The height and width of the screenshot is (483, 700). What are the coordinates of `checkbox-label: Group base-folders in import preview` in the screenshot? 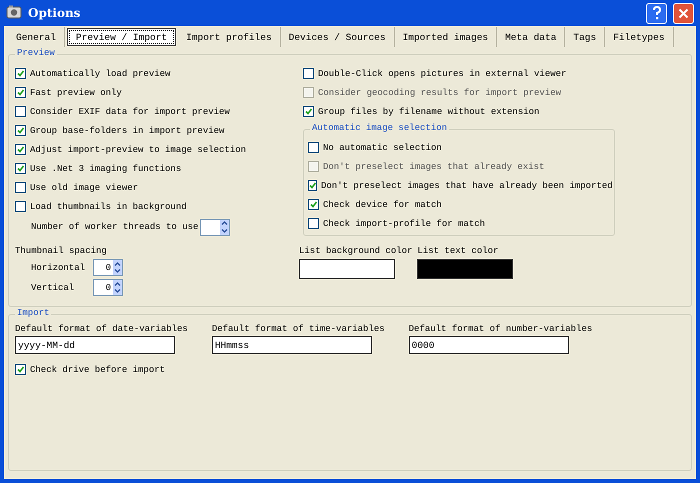 It's located at (127, 131).